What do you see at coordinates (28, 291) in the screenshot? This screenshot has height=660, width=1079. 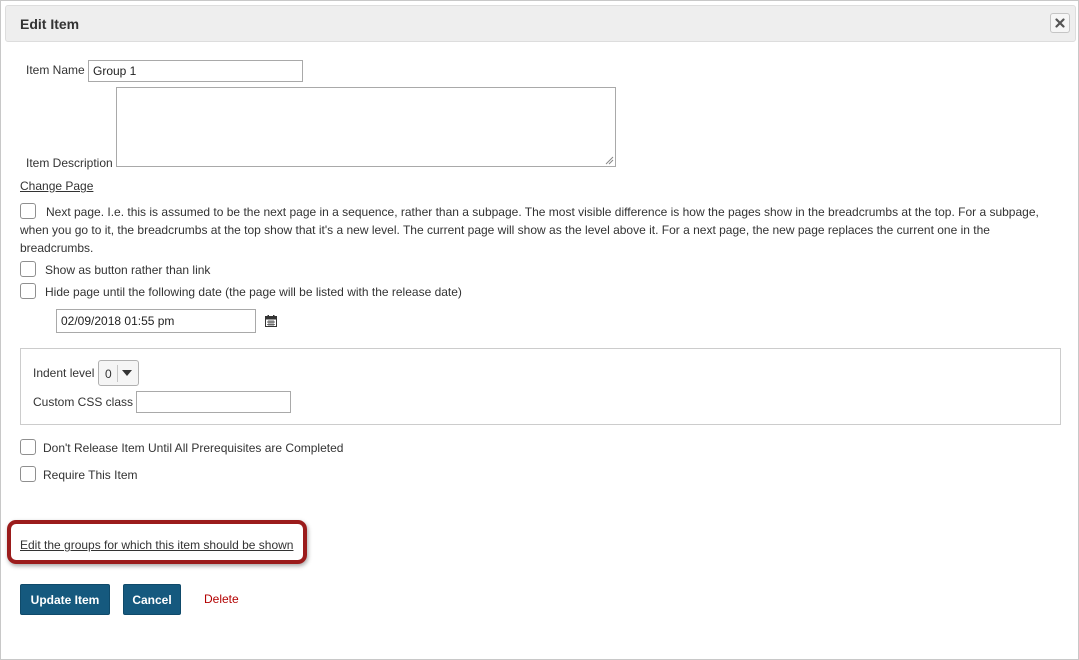 I see `hide-page-checkbox` at bounding box center [28, 291].